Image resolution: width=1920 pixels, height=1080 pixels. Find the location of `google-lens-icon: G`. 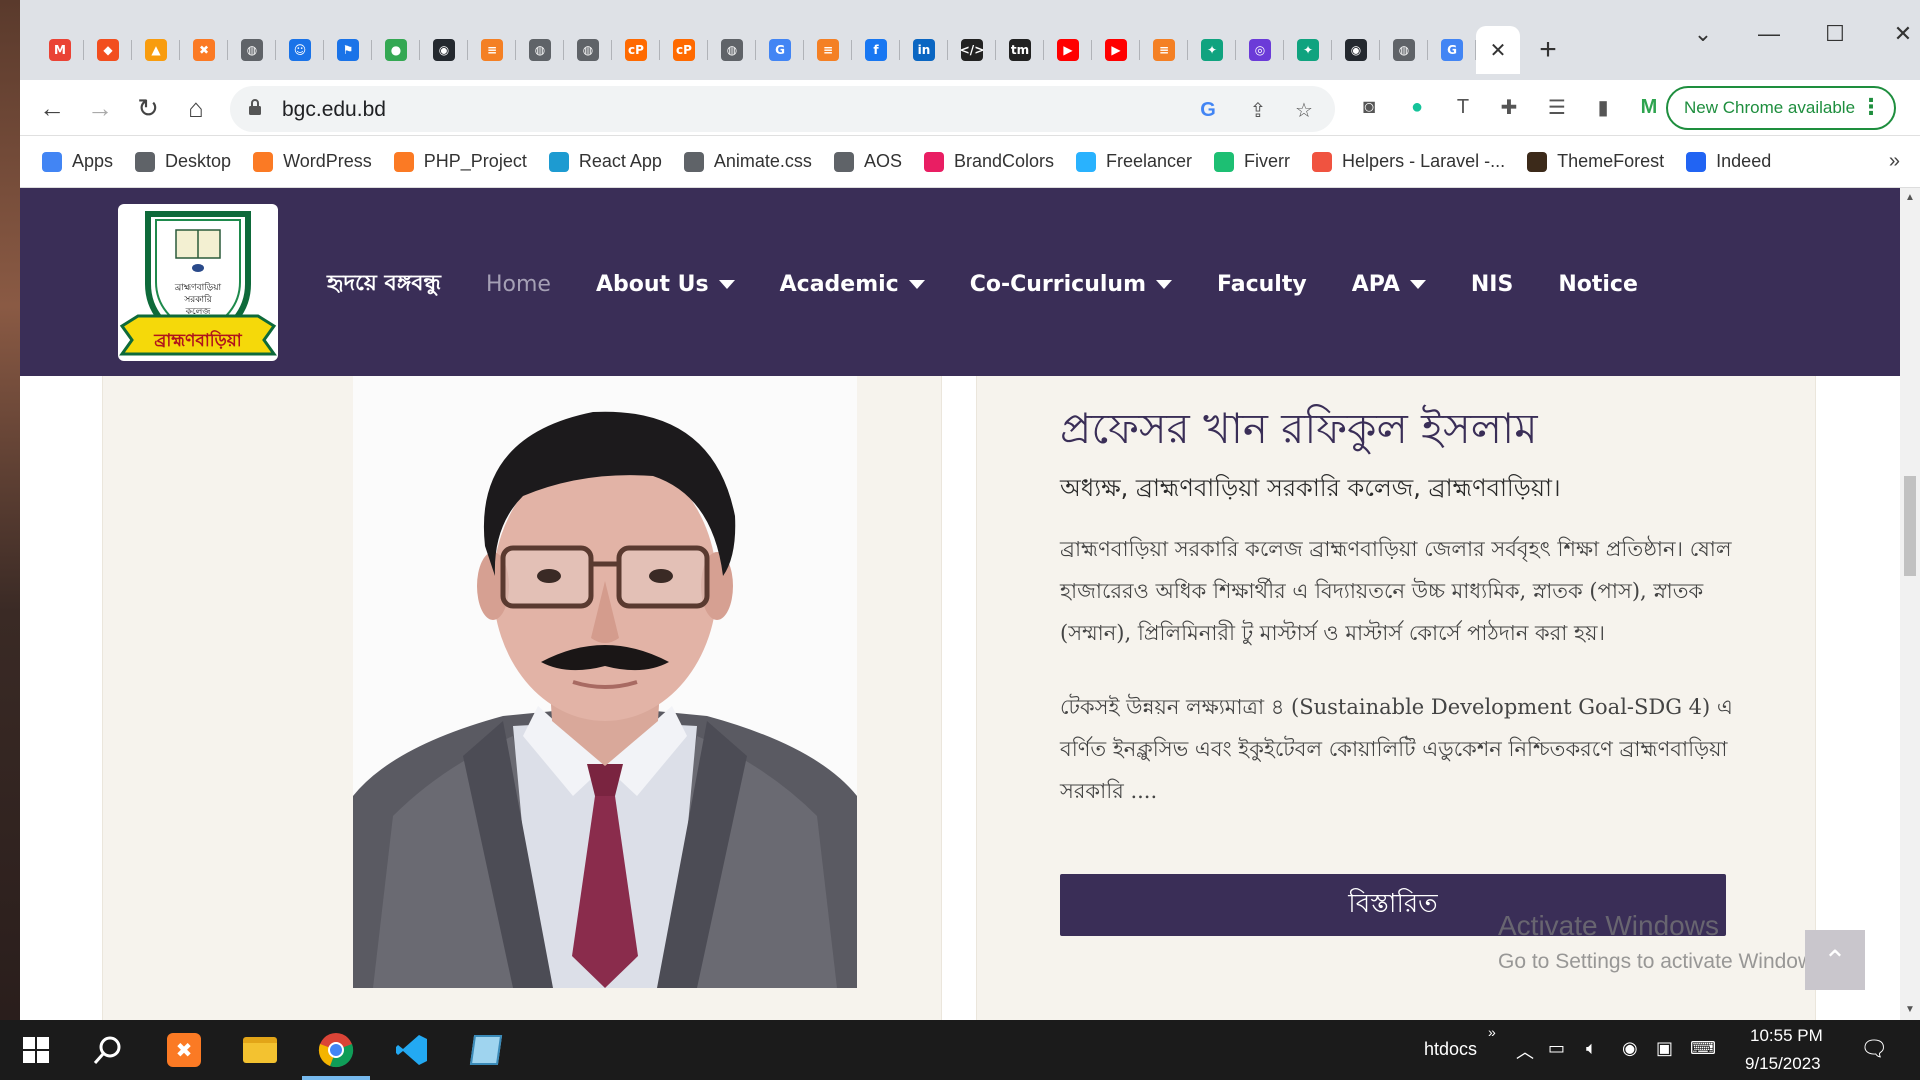

google-lens-icon: G is located at coordinates (1208, 110).